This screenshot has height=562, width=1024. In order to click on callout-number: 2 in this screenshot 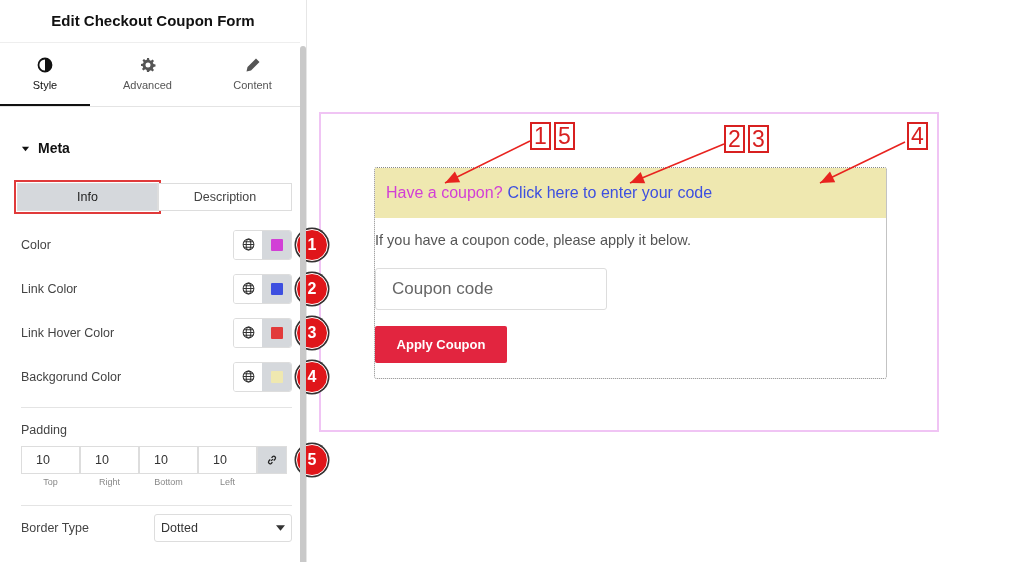, I will do `click(734, 139)`.